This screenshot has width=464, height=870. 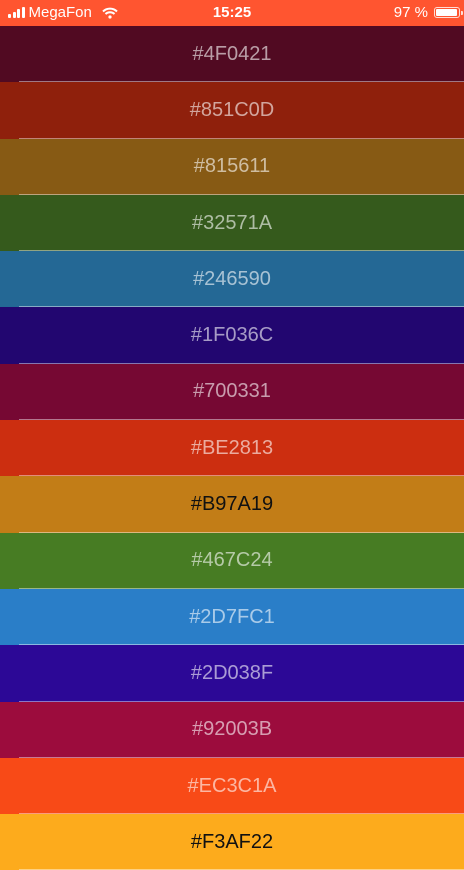 I want to click on color-row: #4F0421, so click(x=232, y=54).